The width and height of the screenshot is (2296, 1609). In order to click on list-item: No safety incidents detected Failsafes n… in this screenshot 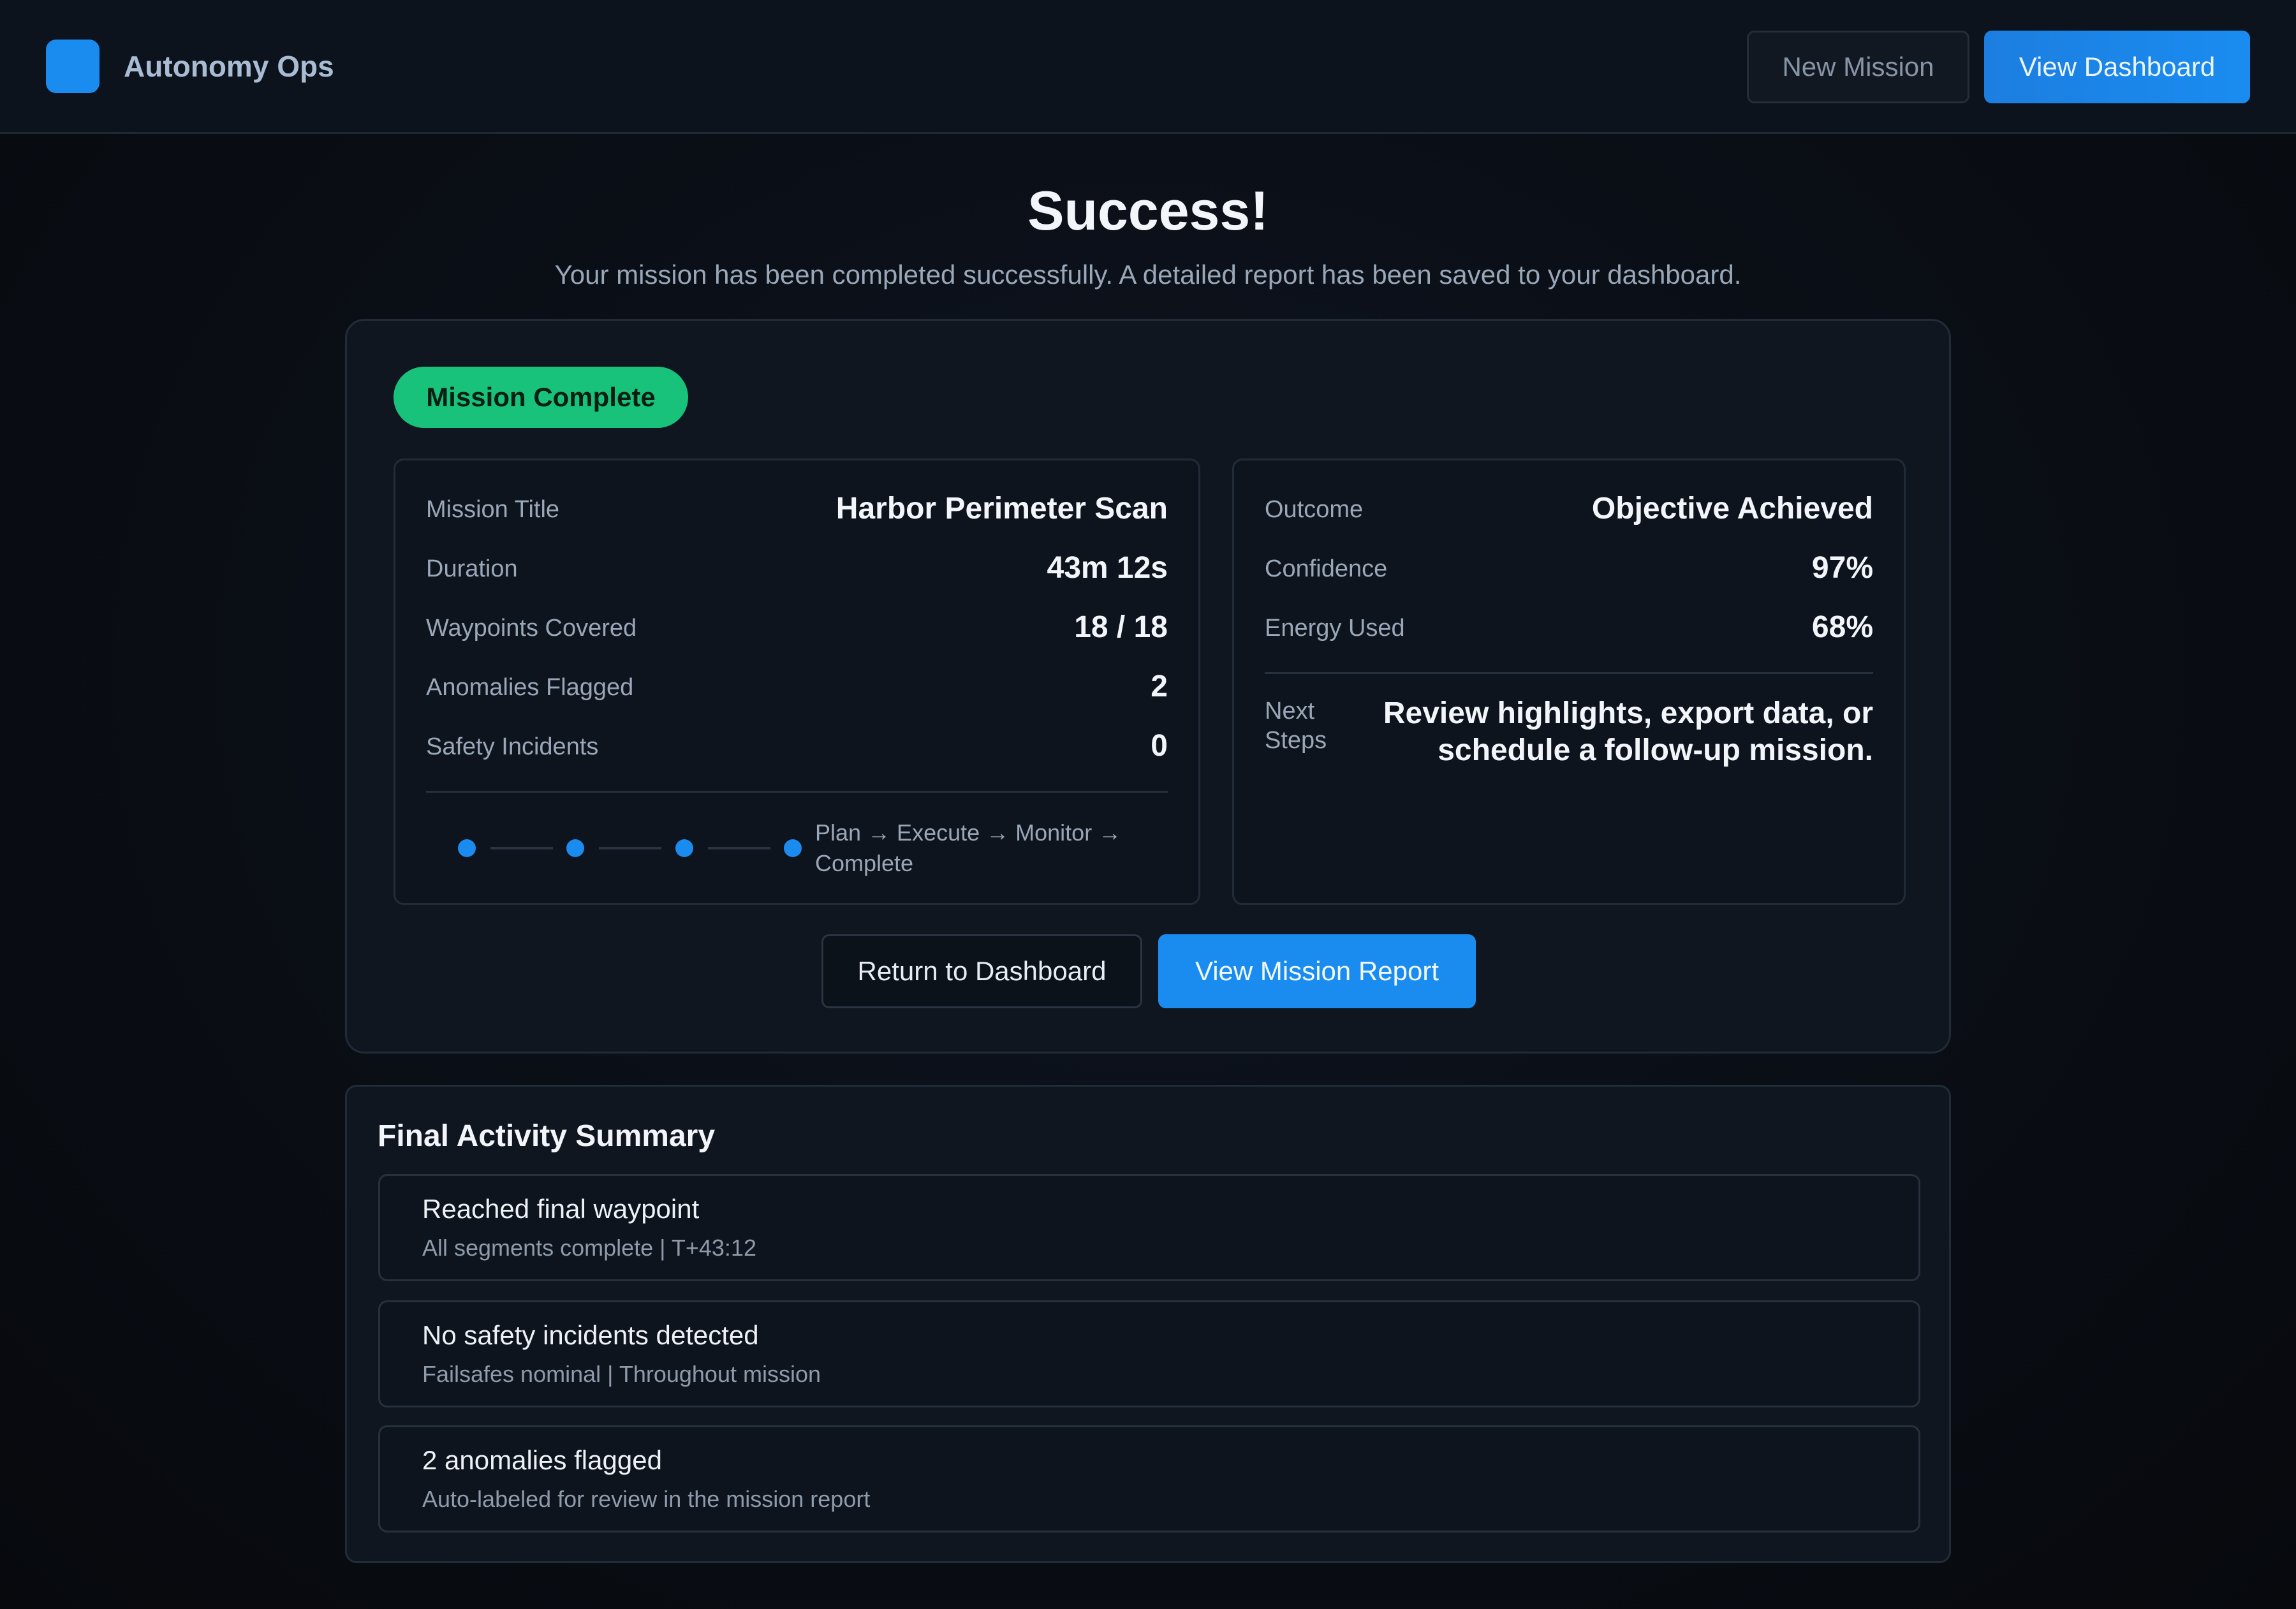, I will do `click(1149, 1353)`.